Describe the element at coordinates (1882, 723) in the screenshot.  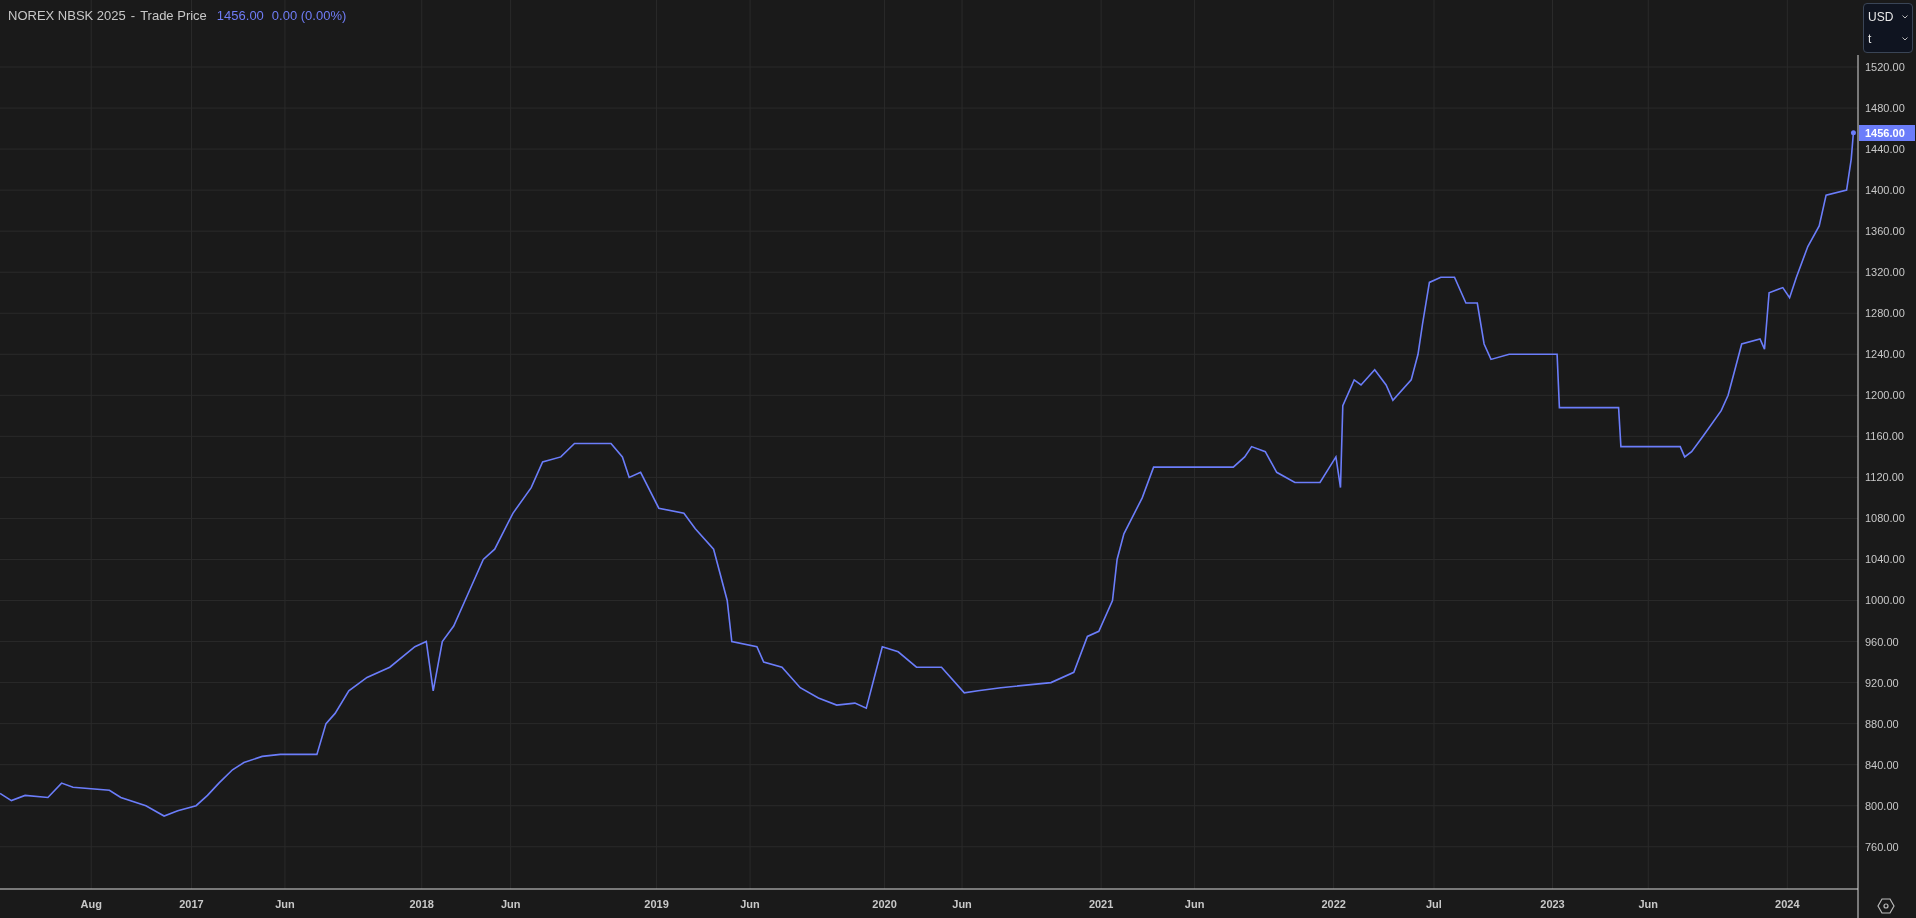
I see `y-axis-label: 880.00` at that location.